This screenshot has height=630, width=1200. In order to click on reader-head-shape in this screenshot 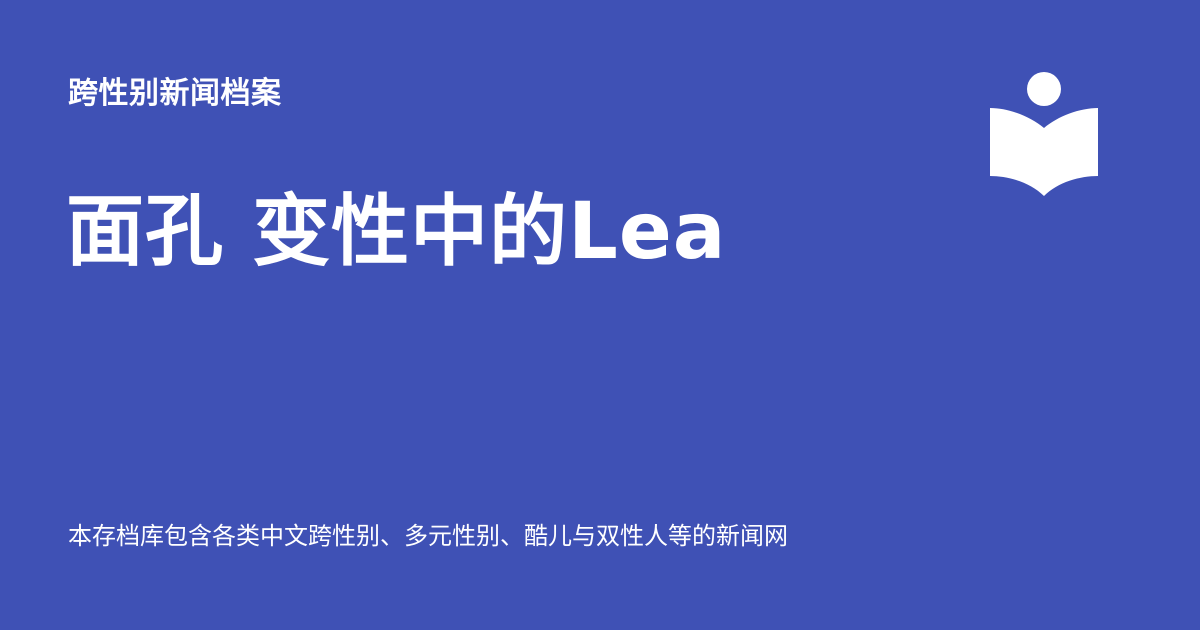, I will do `click(1044, 89)`.